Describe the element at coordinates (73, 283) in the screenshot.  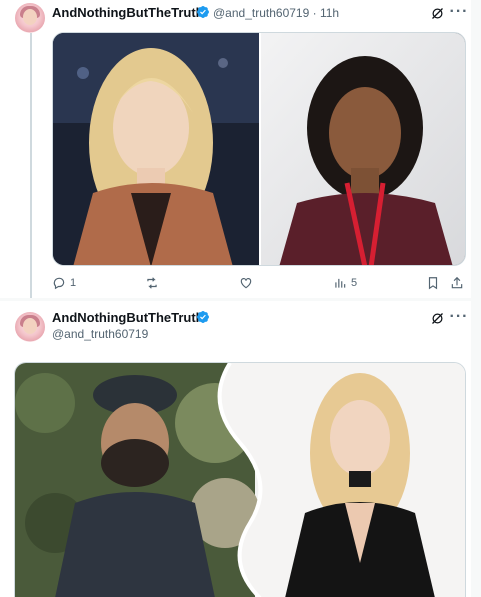
I see `reply-count: 1` at that location.